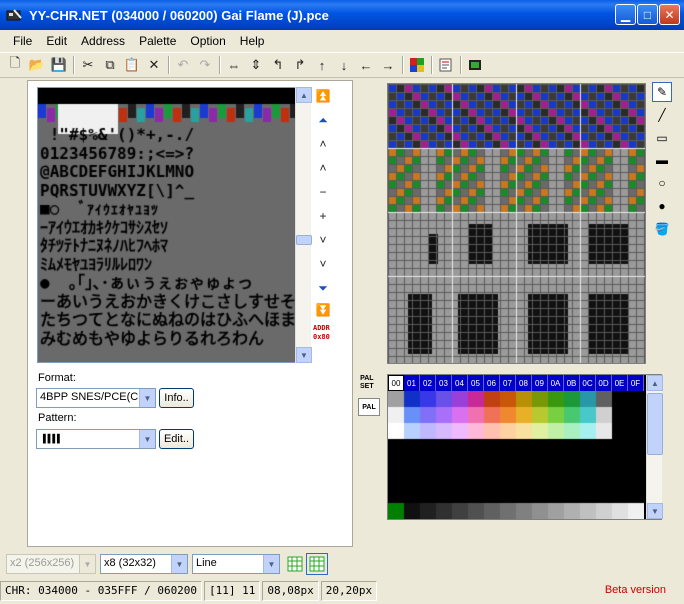 The image size is (684, 604). I want to click on app-icon, so click(14, 15).